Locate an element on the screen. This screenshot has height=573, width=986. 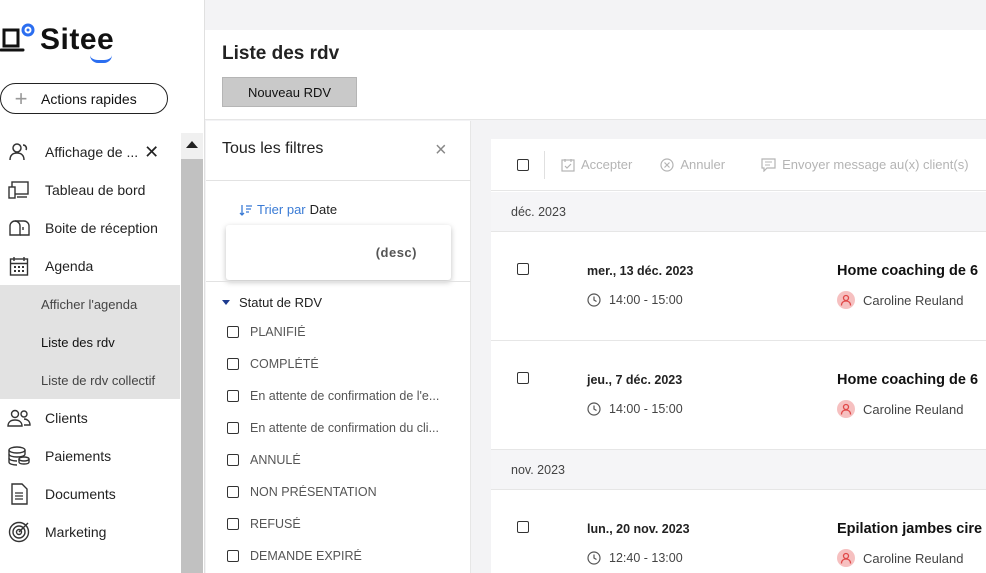
sidebar-item-label: Boite de réception is located at coordinates (101, 228).